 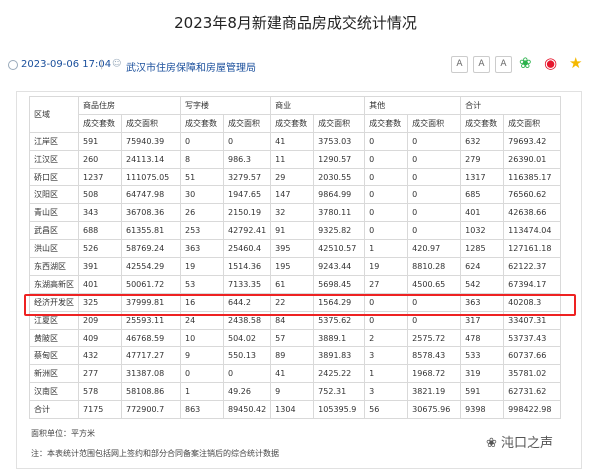 I want to click on table-cell: 1947.65, so click(x=247, y=195).